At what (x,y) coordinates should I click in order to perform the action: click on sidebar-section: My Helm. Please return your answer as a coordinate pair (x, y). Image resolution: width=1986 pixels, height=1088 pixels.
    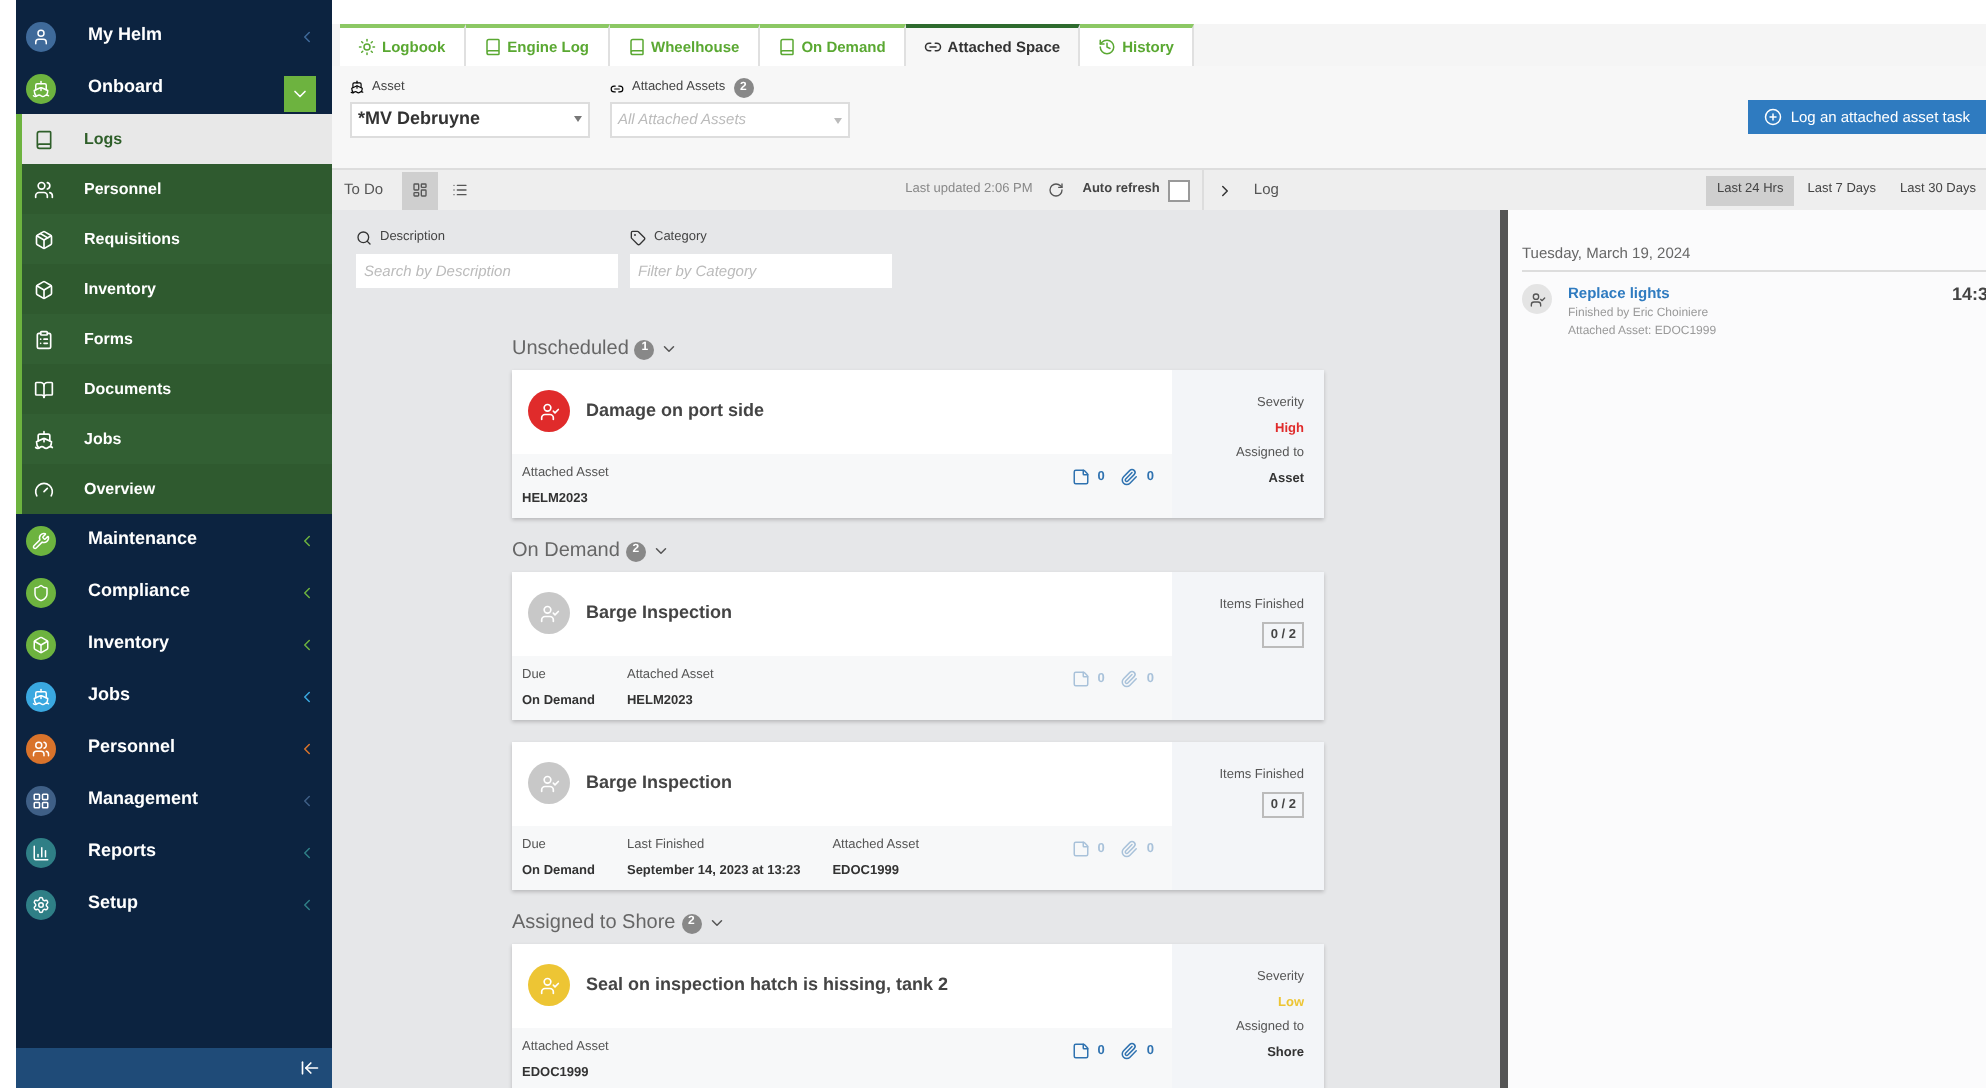
    Looking at the image, I should click on (174, 36).